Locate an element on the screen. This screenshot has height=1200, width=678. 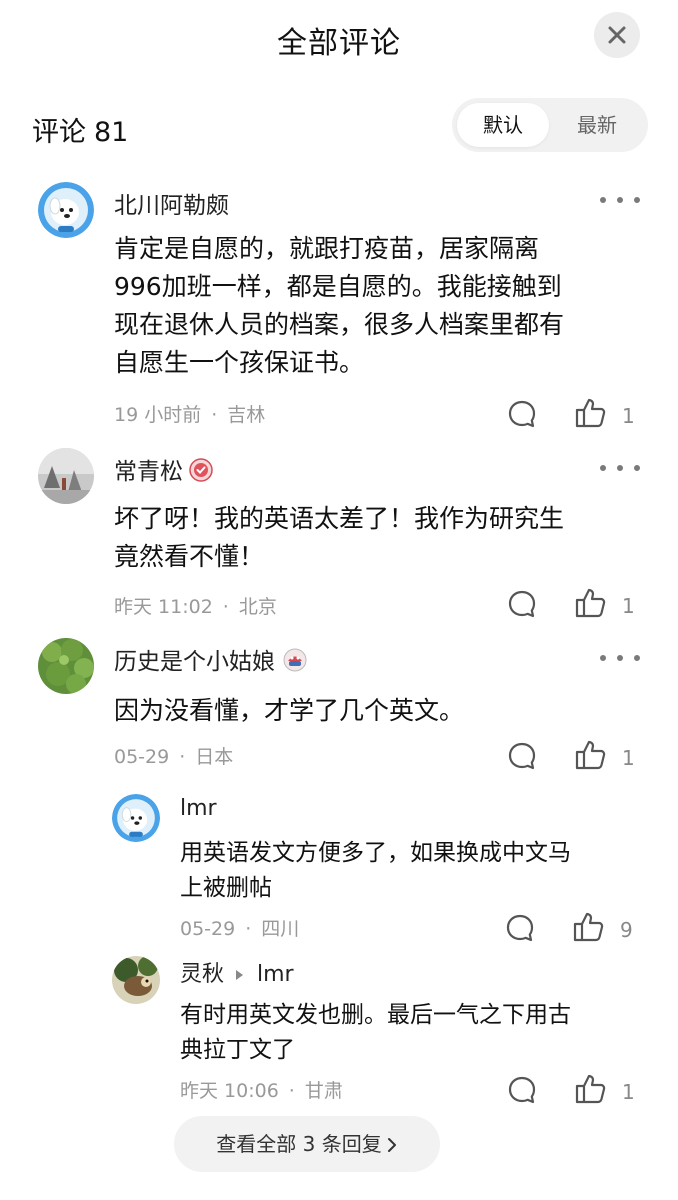
comment-text-line: 自愿生一个孩保证书。 is located at coordinates (239, 362).